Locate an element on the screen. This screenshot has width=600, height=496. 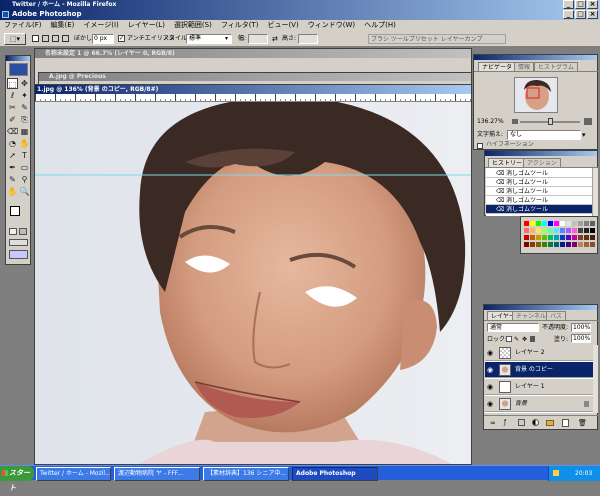
healing-brush-icon: ✐ is located at coordinates (12, 119).